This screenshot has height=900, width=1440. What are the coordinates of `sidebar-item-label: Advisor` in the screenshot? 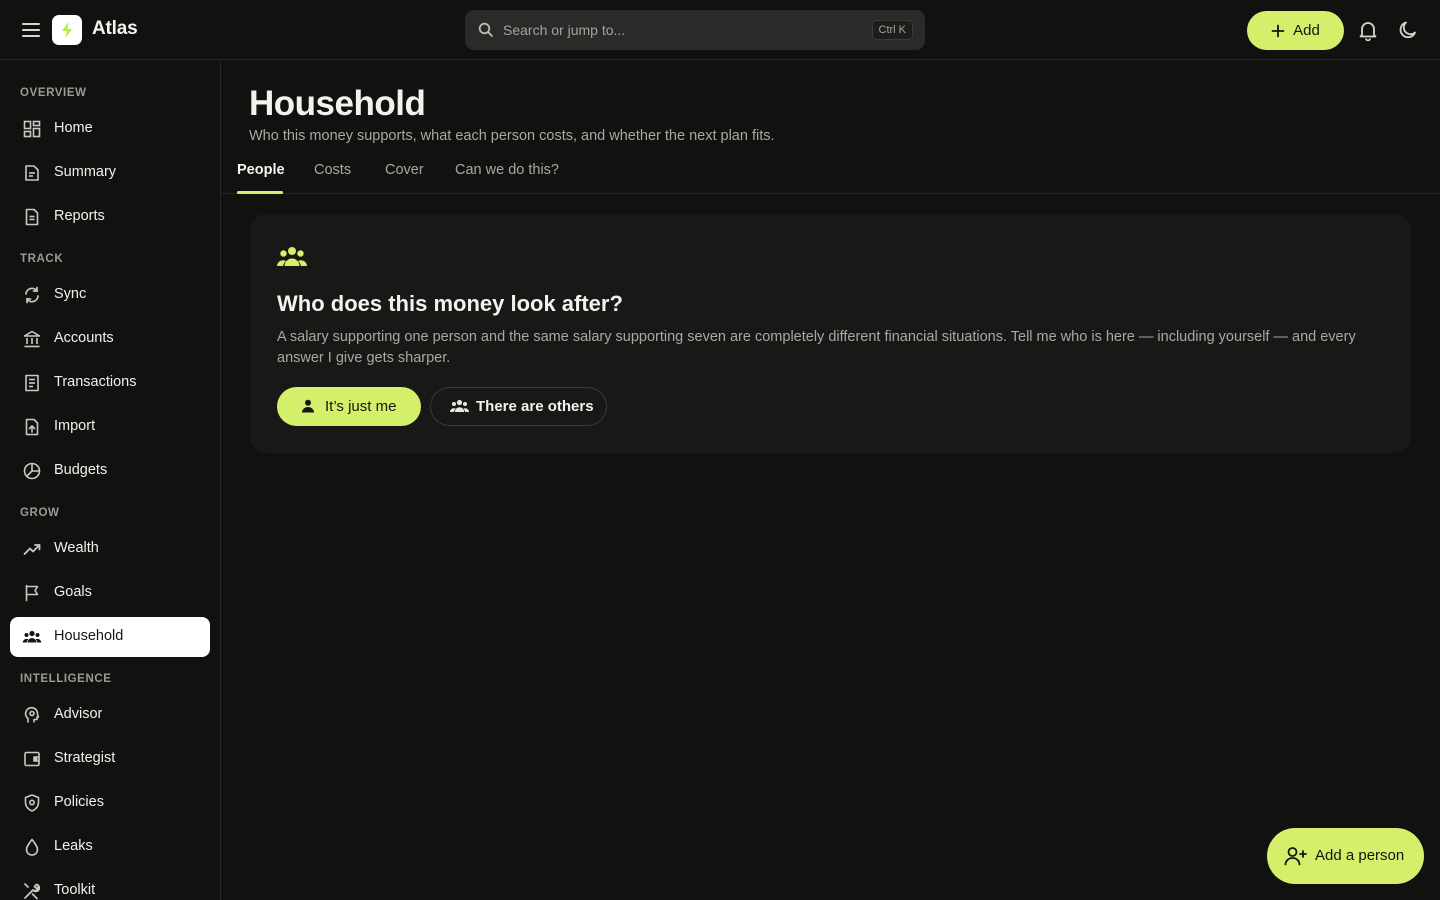 It's located at (78, 714).